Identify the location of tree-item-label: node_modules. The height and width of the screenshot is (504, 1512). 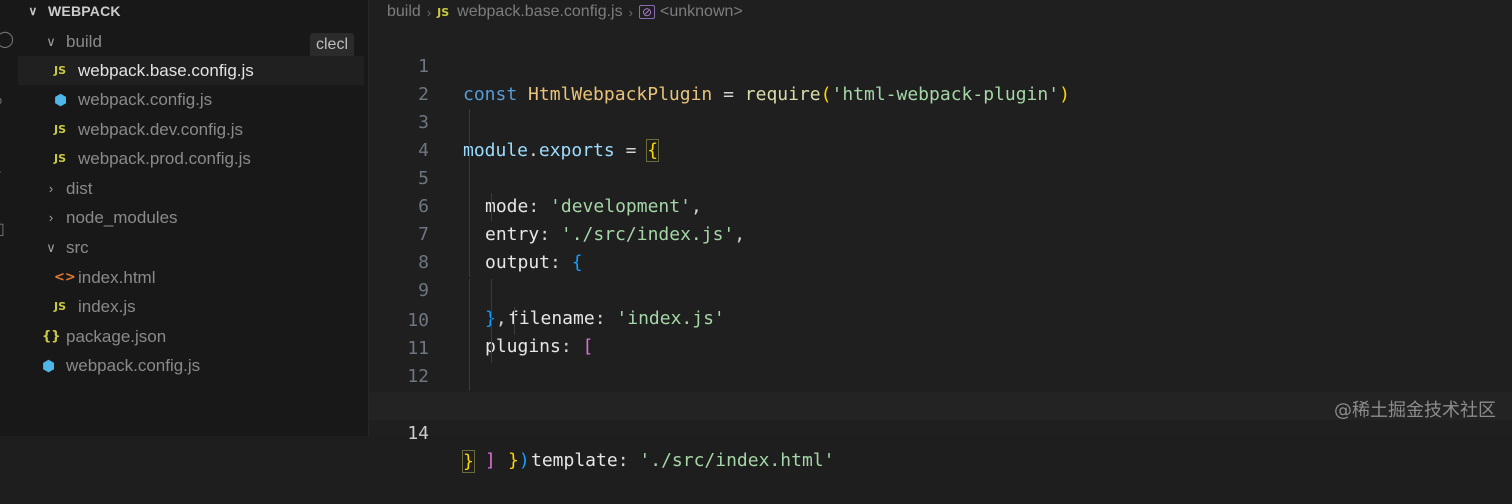
(122, 217).